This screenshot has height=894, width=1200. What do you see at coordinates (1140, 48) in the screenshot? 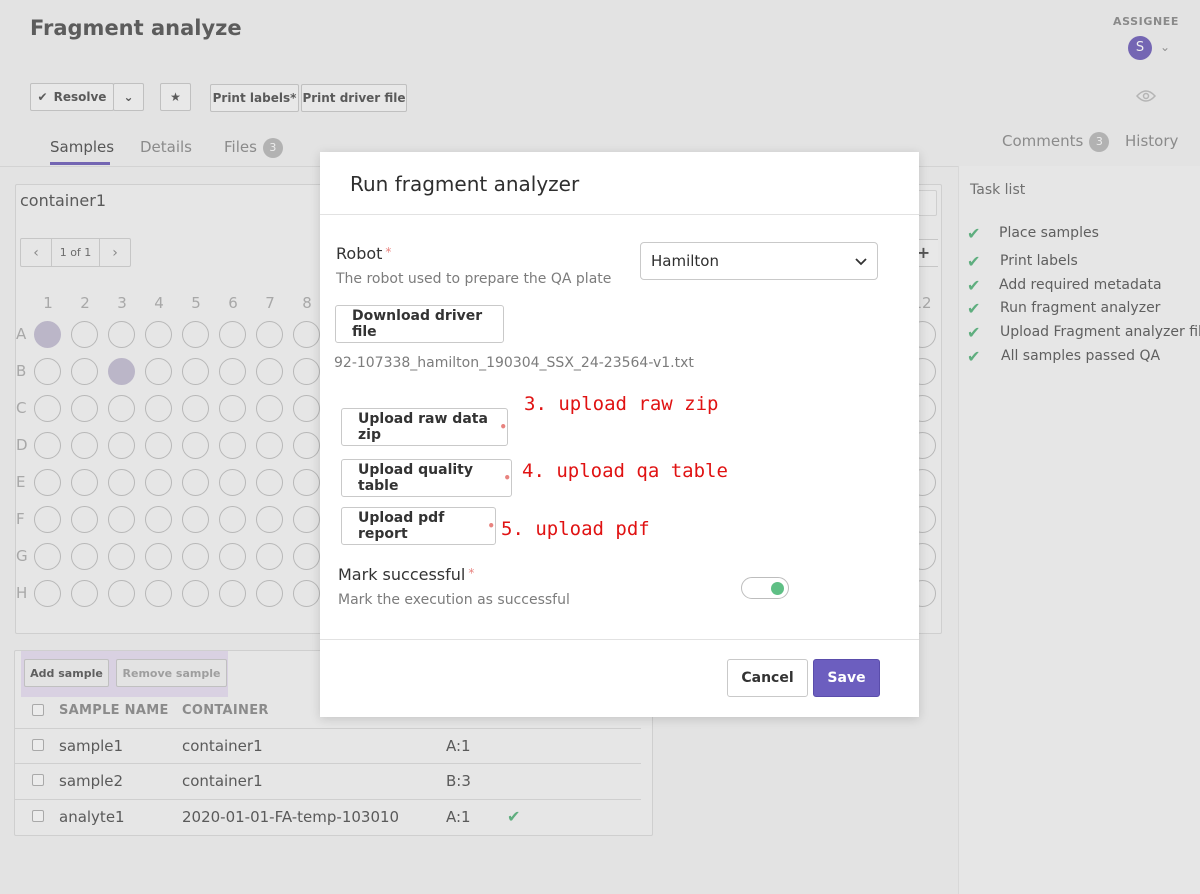
I see `avatar: S` at bounding box center [1140, 48].